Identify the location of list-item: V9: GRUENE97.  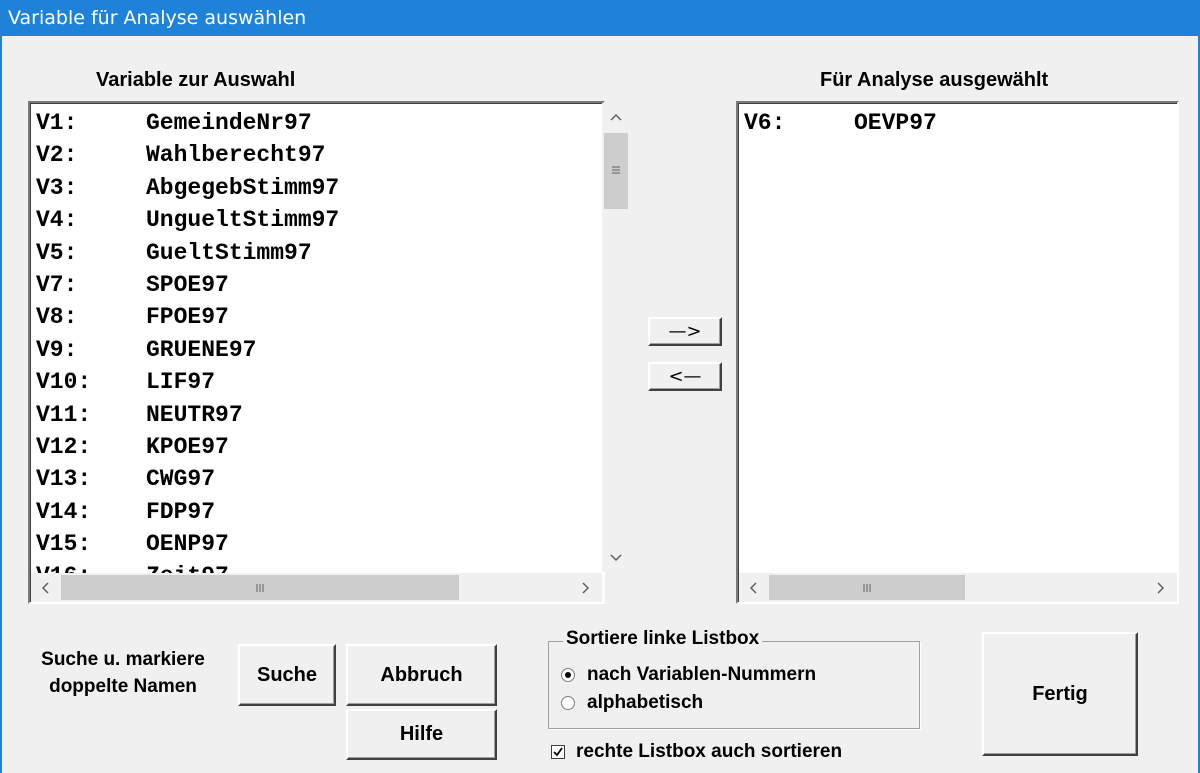
(187, 350).